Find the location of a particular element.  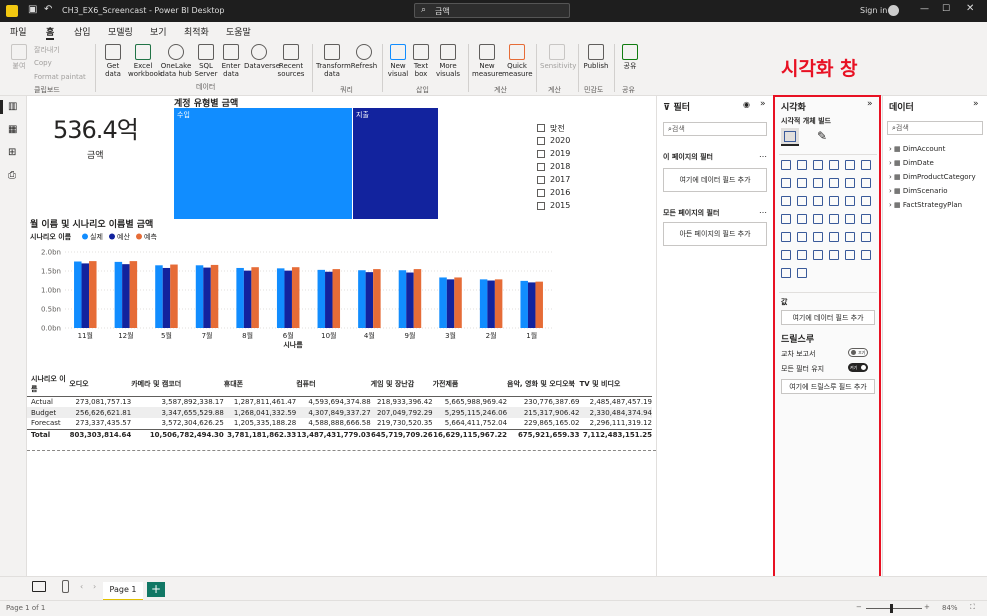

treemap-tile-expense: 지출 is located at coordinates (395, 163).